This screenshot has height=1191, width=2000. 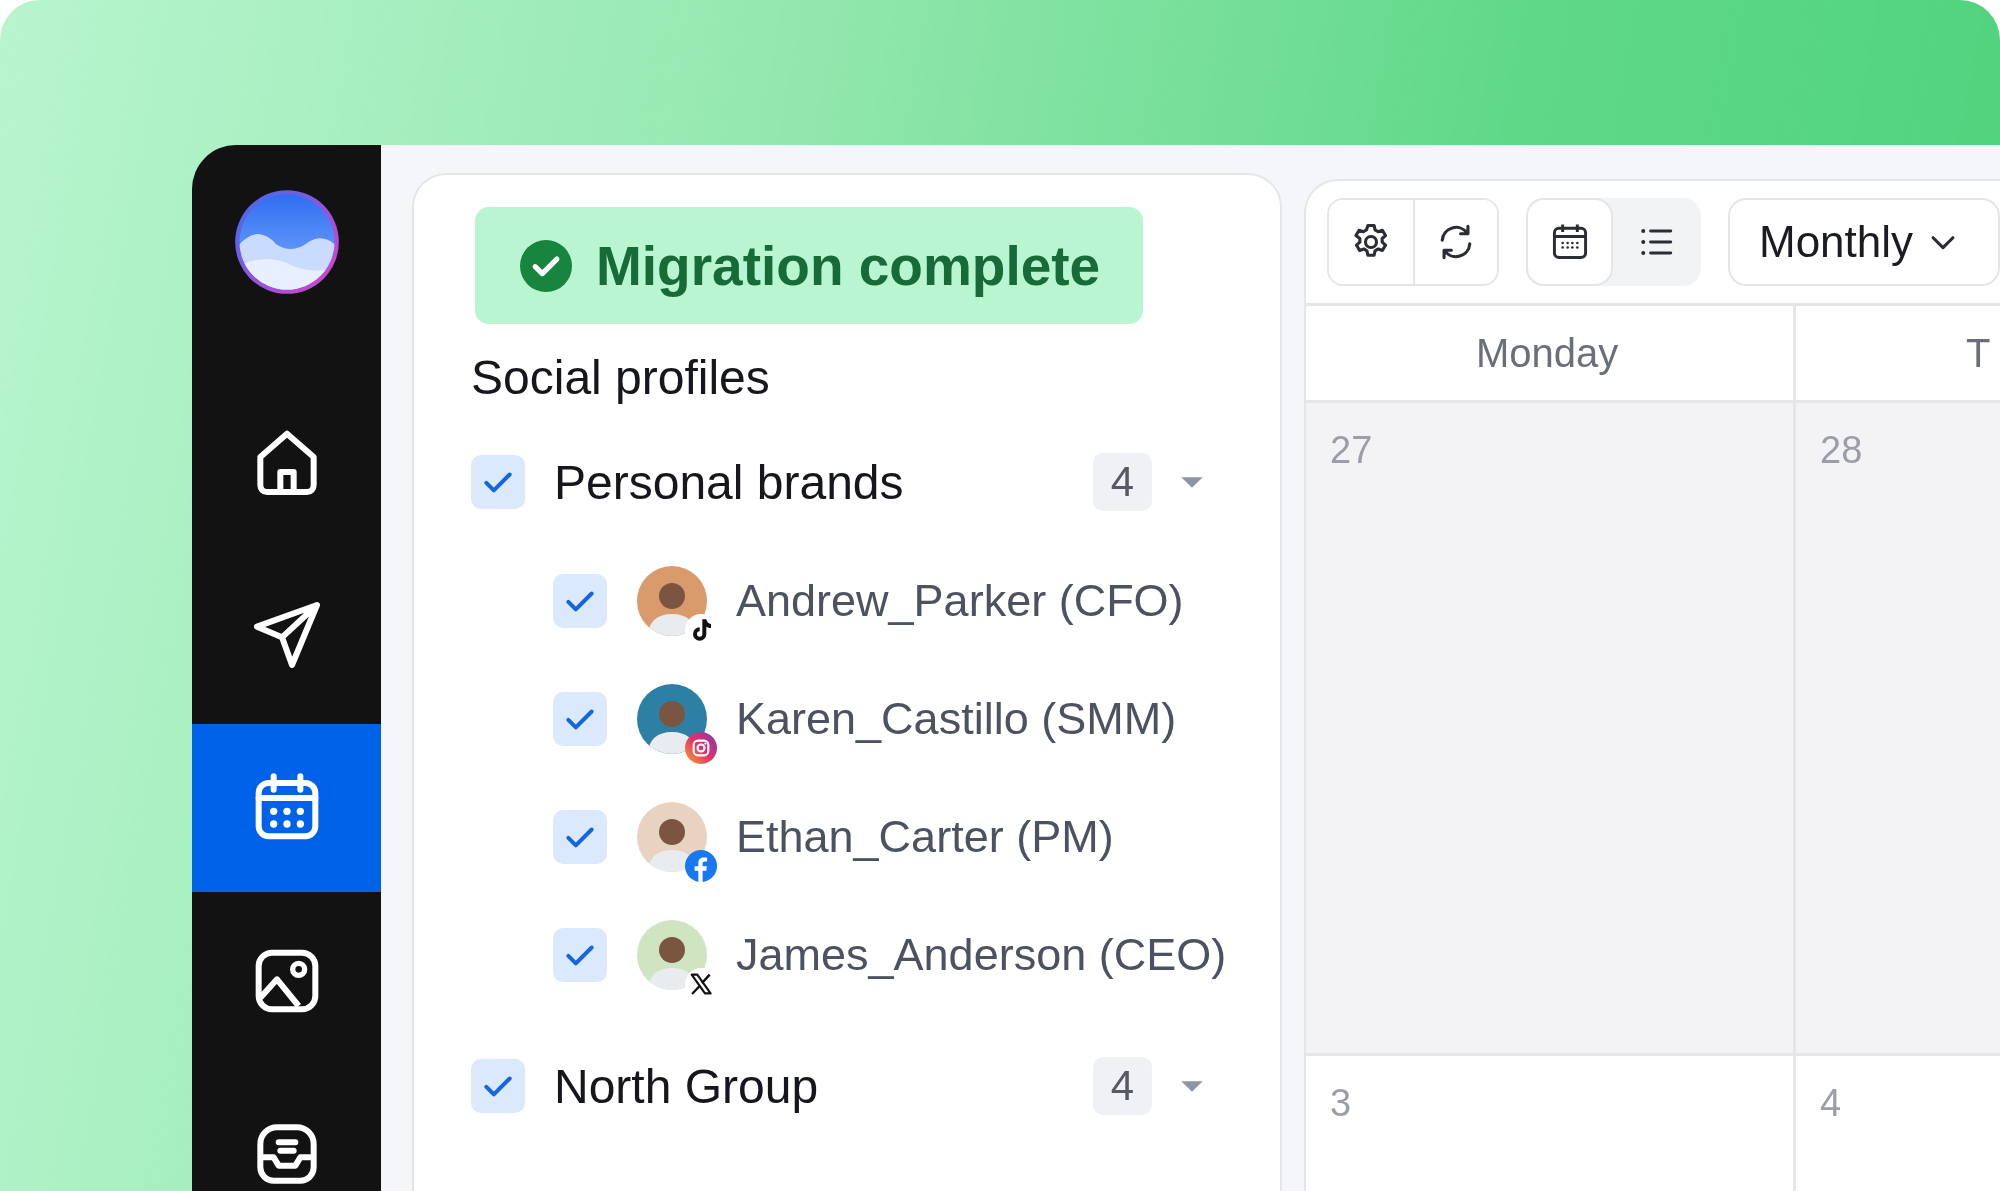 What do you see at coordinates (701, 748) in the screenshot?
I see `camera-badge-icon` at bounding box center [701, 748].